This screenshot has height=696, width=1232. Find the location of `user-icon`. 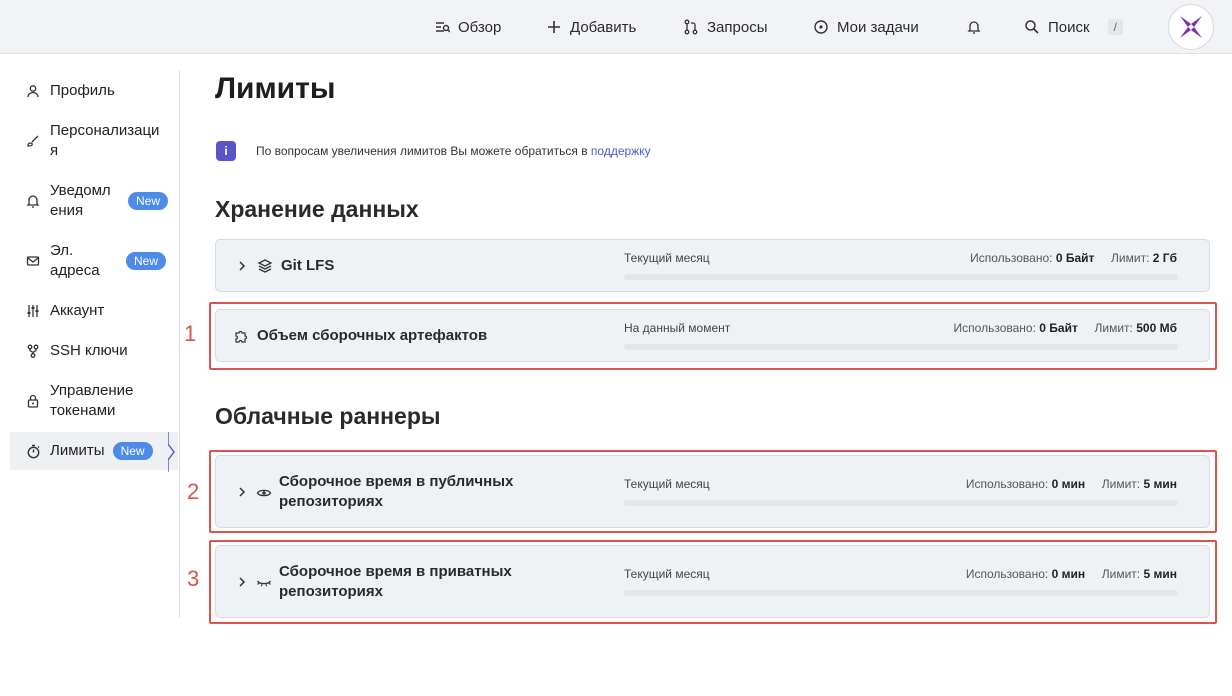

user-icon is located at coordinates (33, 91).